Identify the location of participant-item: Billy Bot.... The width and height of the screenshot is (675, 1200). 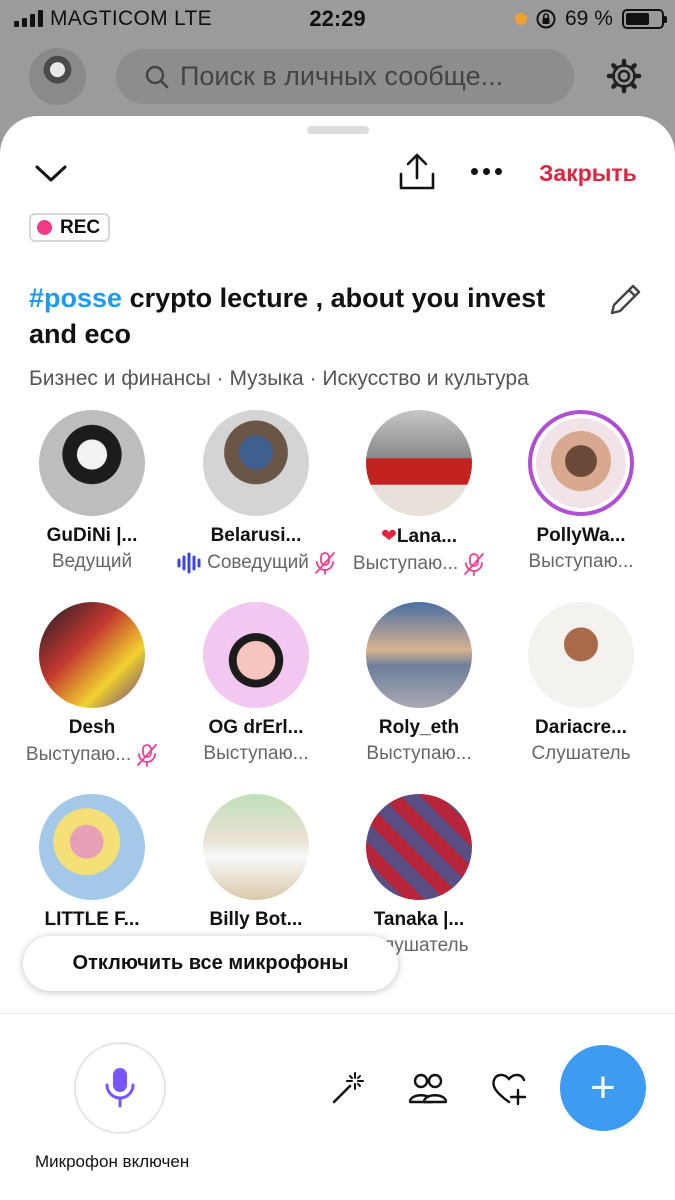
(256, 864).